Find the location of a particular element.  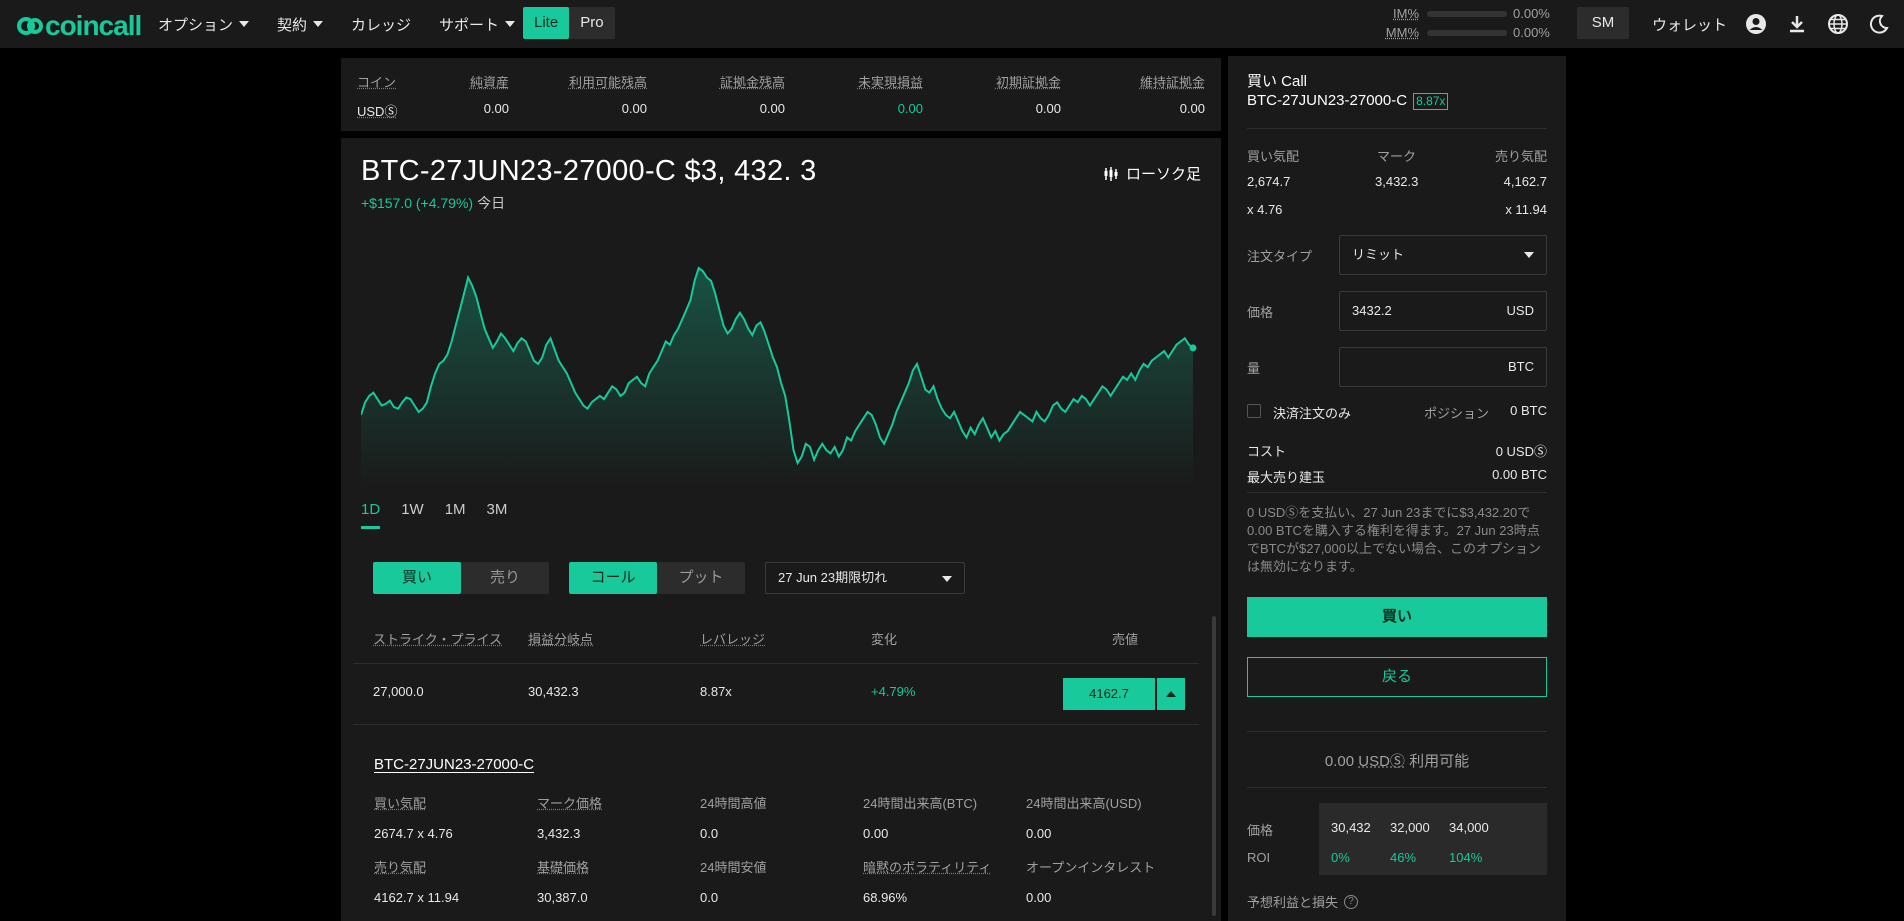

coincall-logo: coincall is located at coordinates (79, 26).